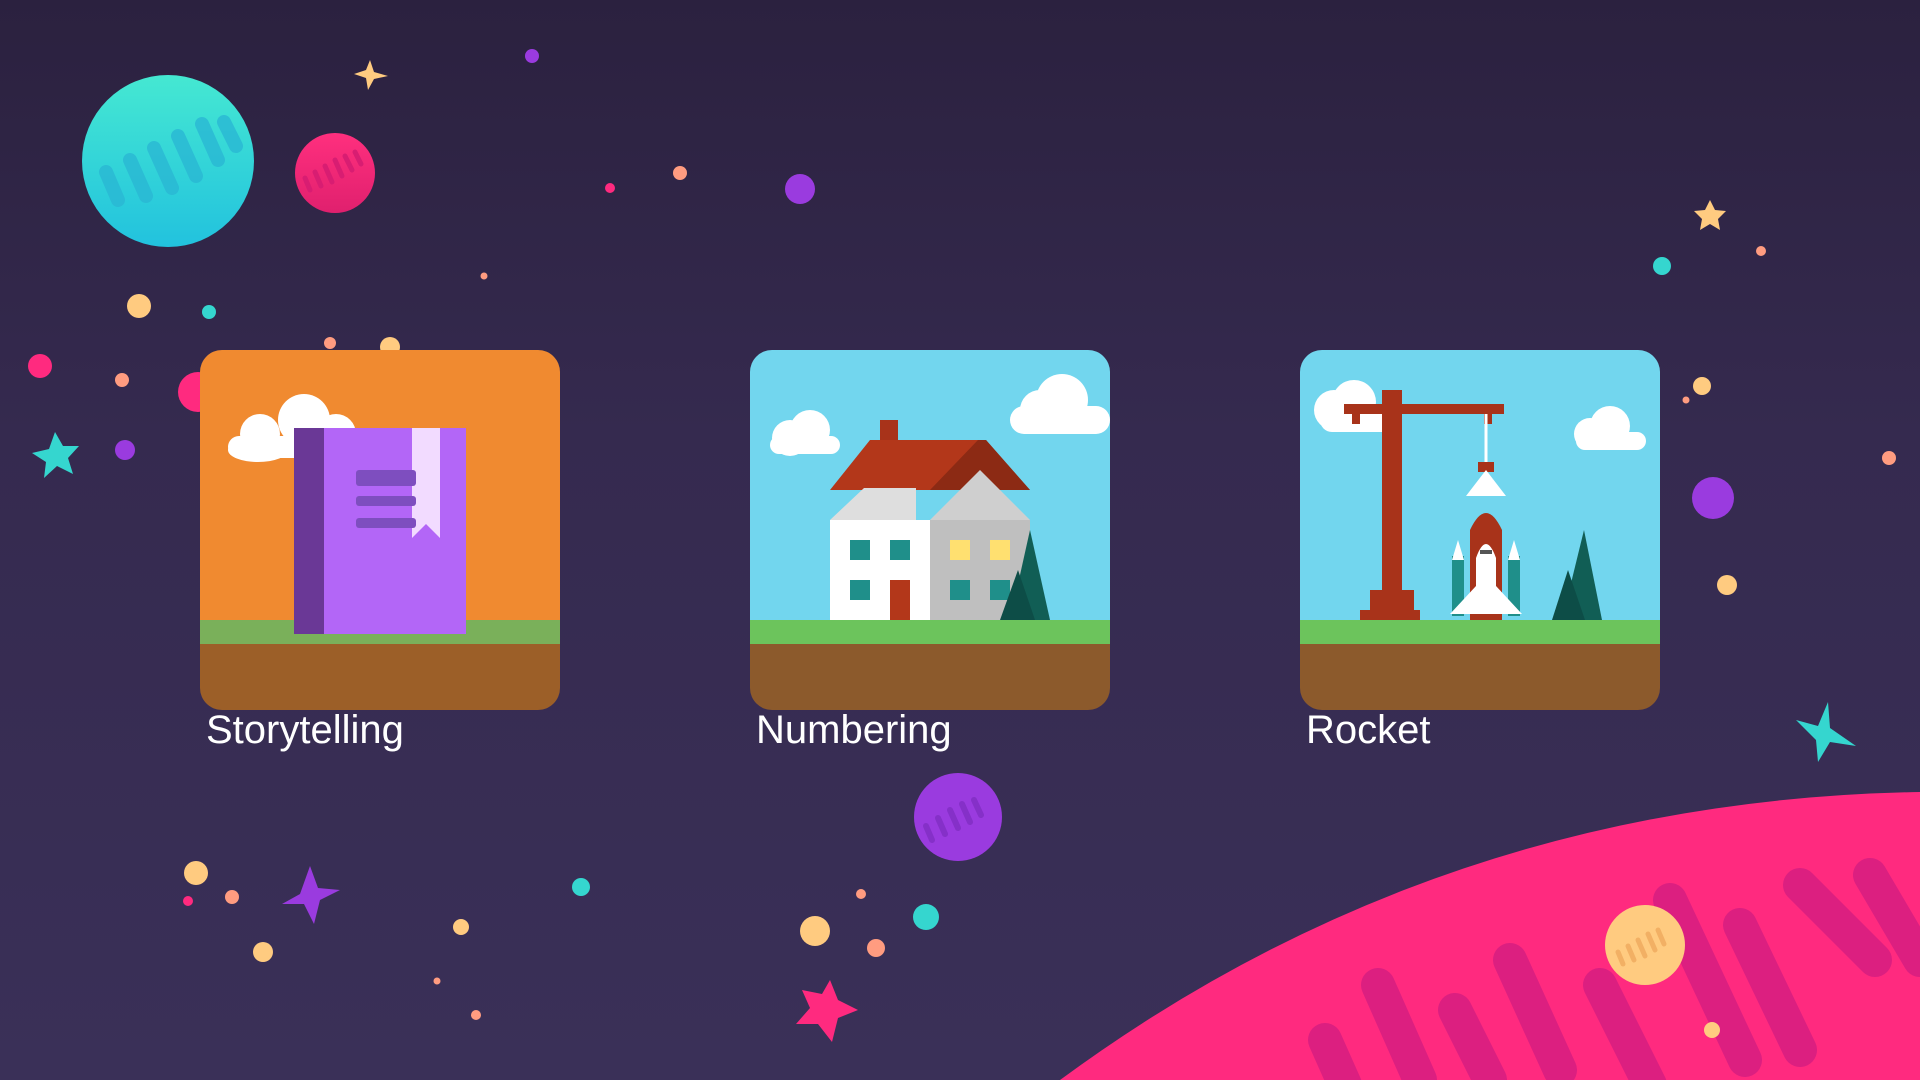  Describe the element at coordinates (305, 730) in the screenshot. I see `storytelling-label: Storytelling` at that location.